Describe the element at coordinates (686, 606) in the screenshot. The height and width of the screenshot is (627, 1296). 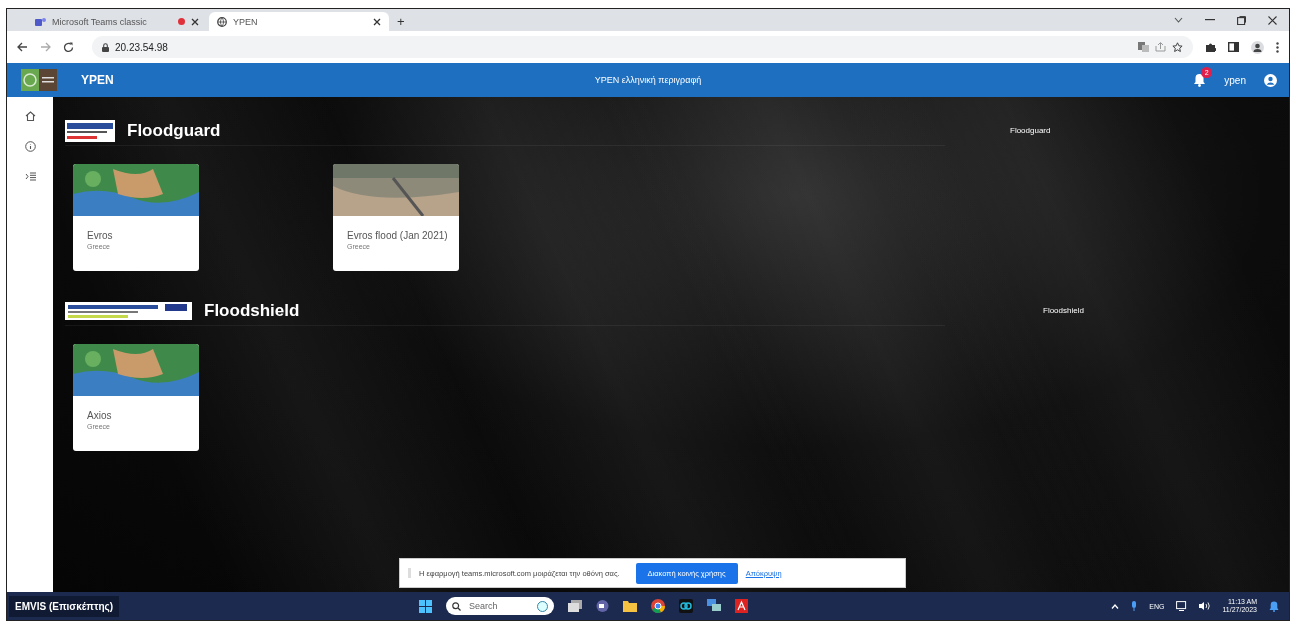
I see `webex-icon` at that location.